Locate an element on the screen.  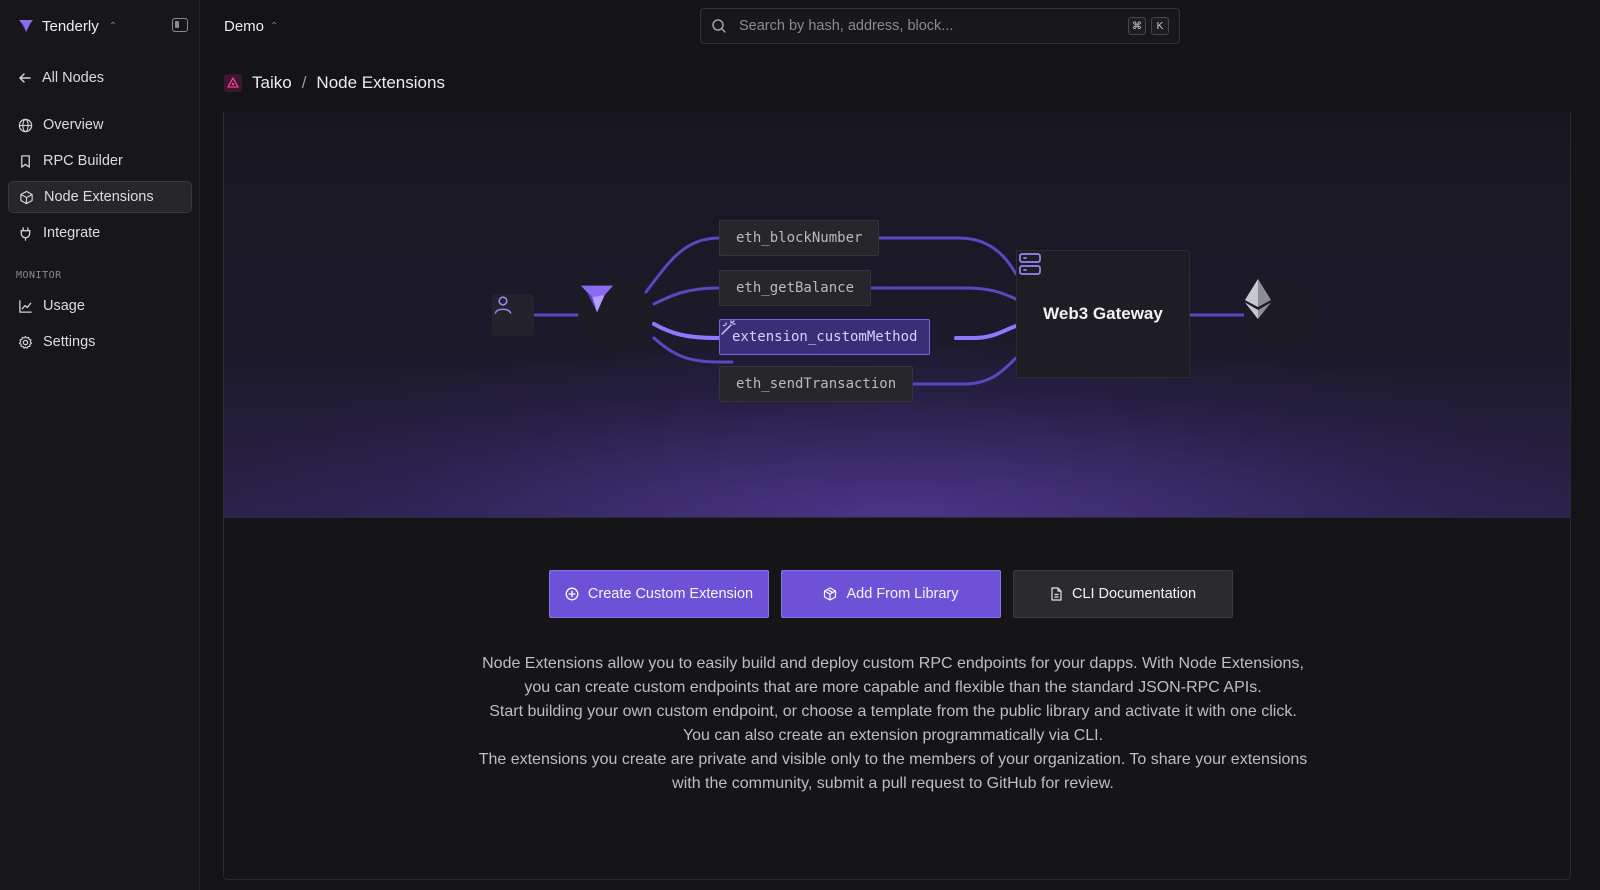
breadcrumb-network: Taiko is located at coordinates (272, 83).